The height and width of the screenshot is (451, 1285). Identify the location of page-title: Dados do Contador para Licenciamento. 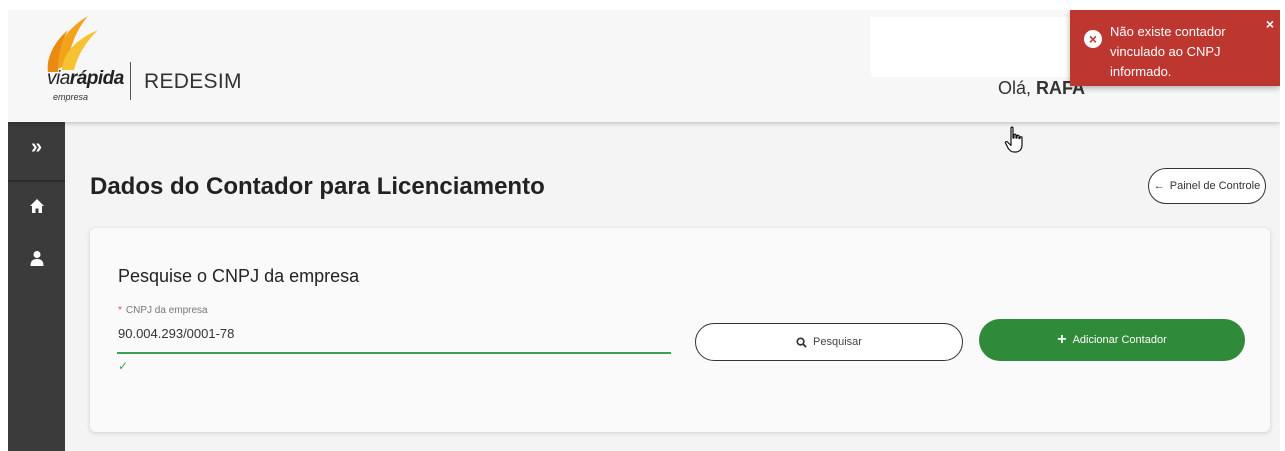
(317, 186).